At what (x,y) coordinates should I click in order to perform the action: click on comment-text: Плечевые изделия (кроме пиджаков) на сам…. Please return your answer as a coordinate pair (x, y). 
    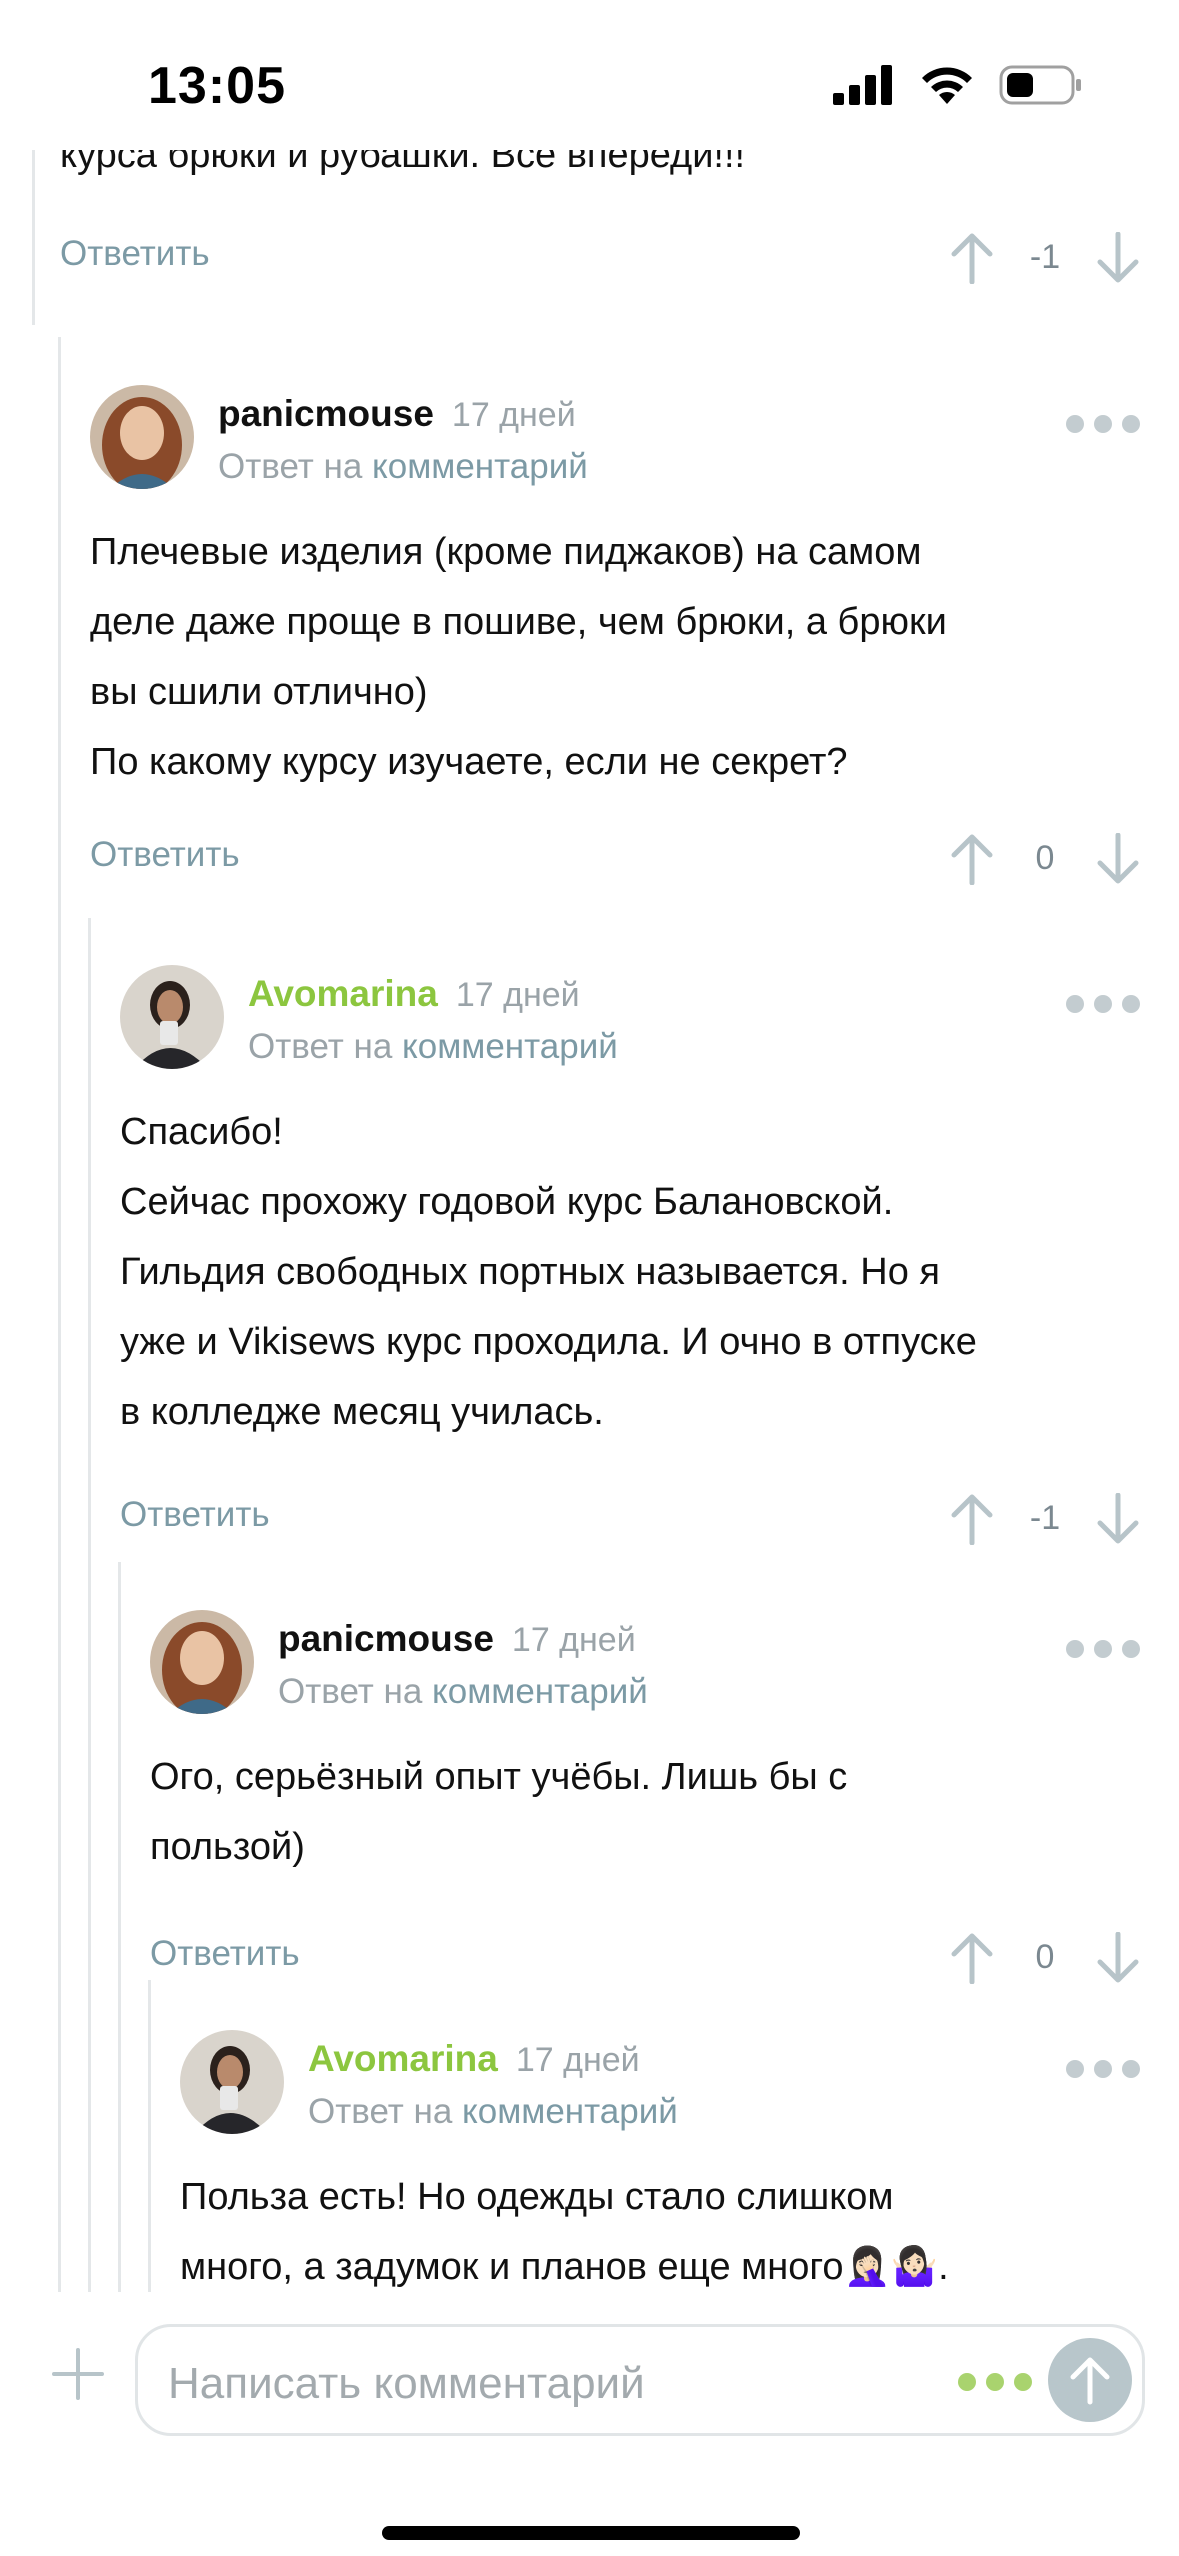
    Looking at the image, I should click on (518, 657).